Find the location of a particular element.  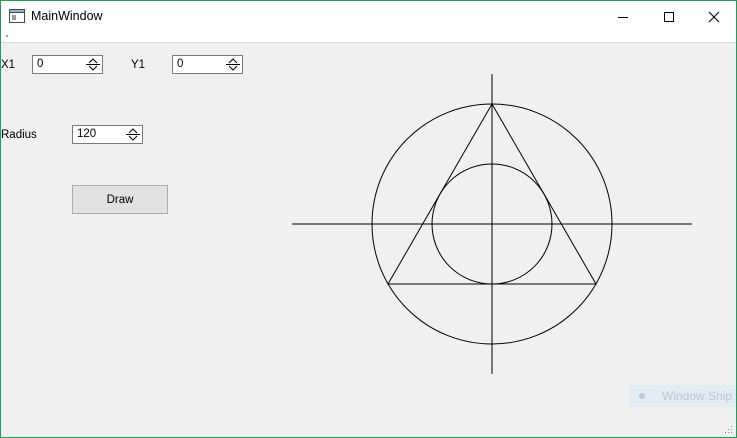

snip-label: Window Snip is located at coordinates (697, 396).